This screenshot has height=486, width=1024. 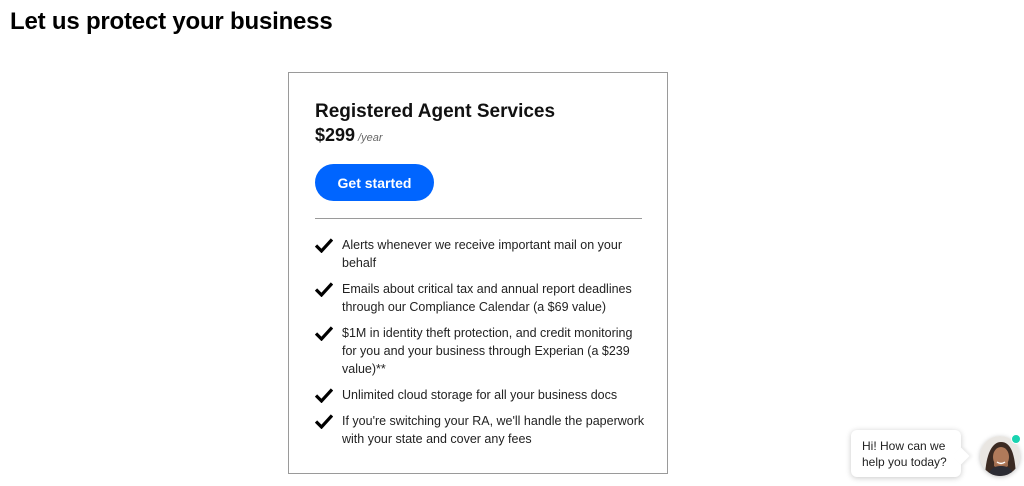 What do you see at coordinates (171, 21) in the screenshot?
I see `page-heading: Let us protect your business` at bounding box center [171, 21].